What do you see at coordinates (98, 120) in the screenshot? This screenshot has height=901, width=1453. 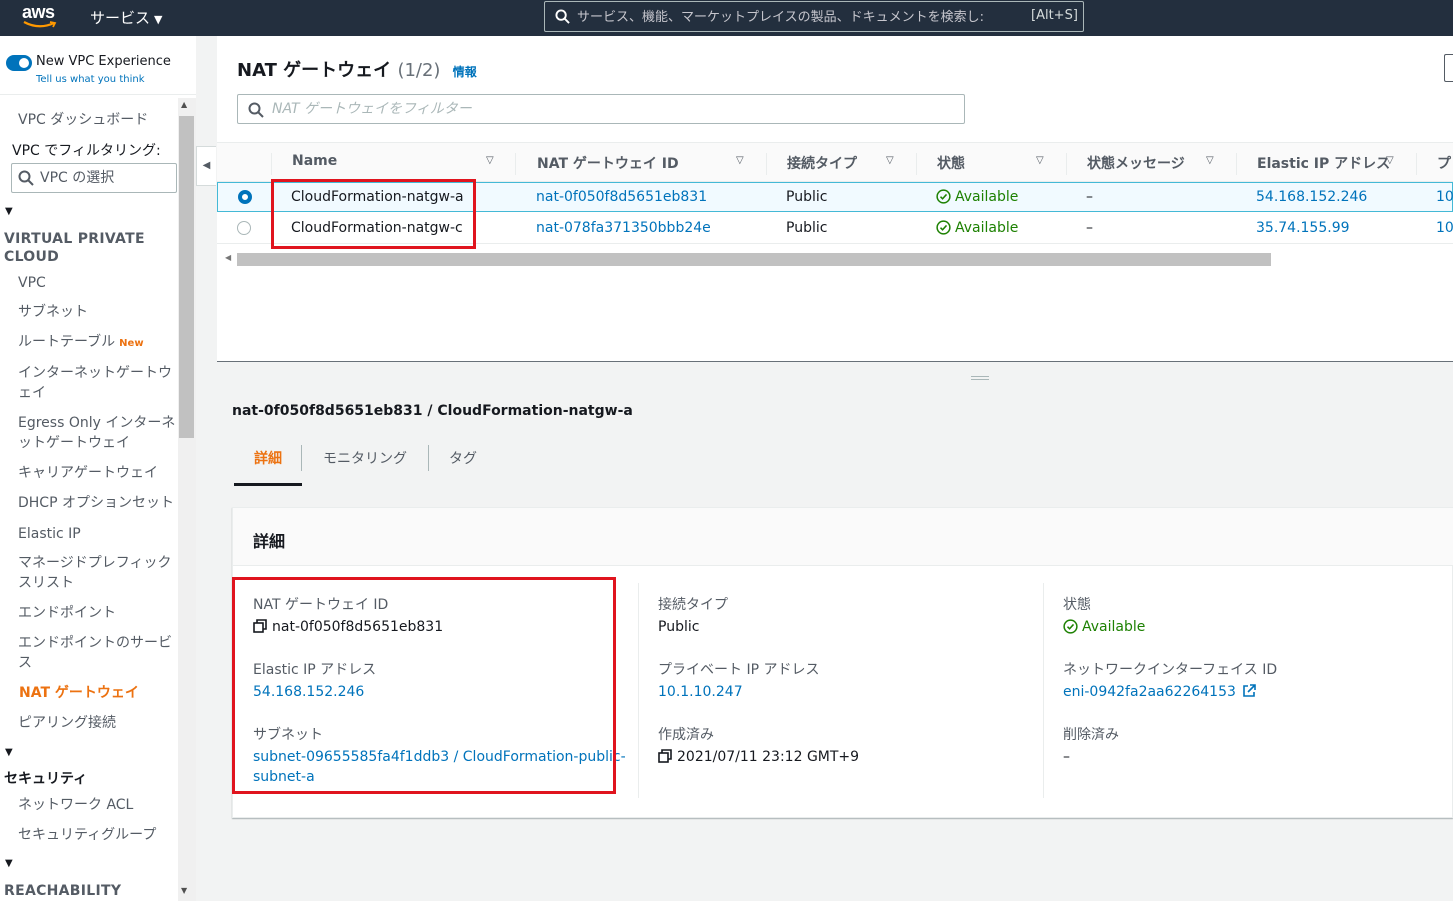 I see `sidebar-item-vpc-dashboard: VPC ダッシュボード` at bounding box center [98, 120].